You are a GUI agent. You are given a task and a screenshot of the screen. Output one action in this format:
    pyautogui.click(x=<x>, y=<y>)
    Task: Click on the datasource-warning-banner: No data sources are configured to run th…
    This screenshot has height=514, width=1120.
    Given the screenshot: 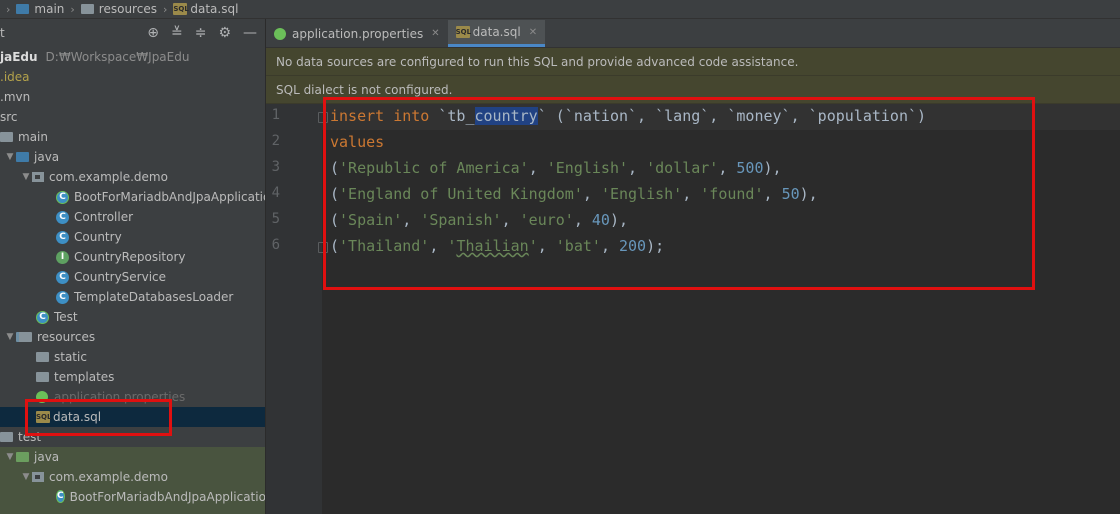 What is the action you would take?
    pyautogui.click(x=693, y=62)
    